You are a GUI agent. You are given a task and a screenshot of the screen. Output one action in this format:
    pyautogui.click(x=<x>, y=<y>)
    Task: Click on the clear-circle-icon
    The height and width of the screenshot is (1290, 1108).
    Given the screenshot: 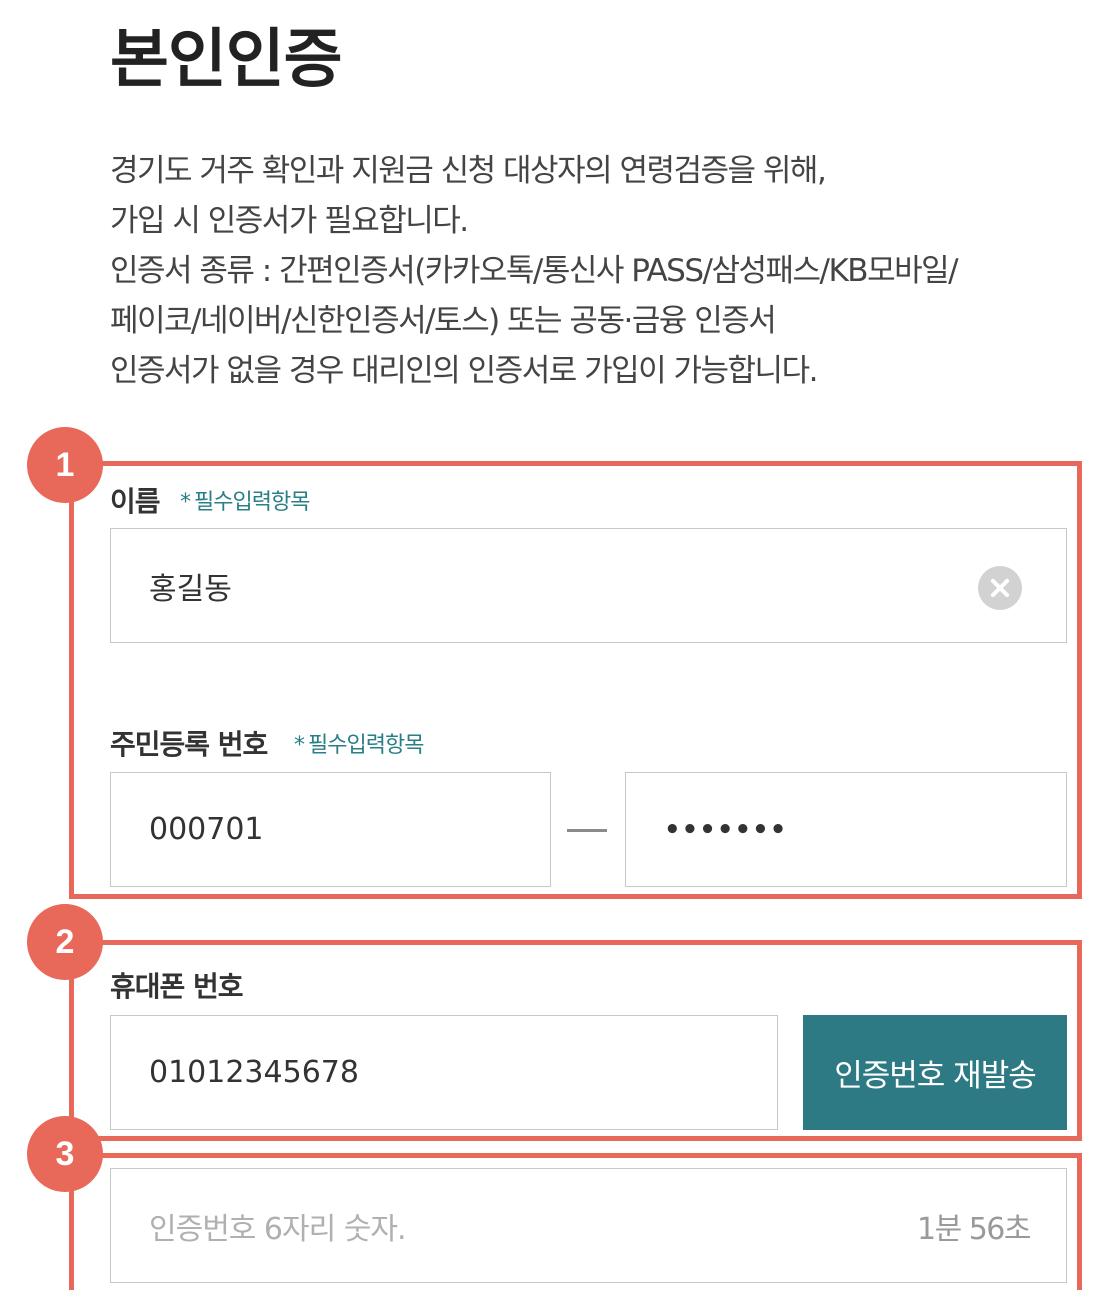 What is the action you would take?
    pyautogui.click(x=1000, y=588)
    